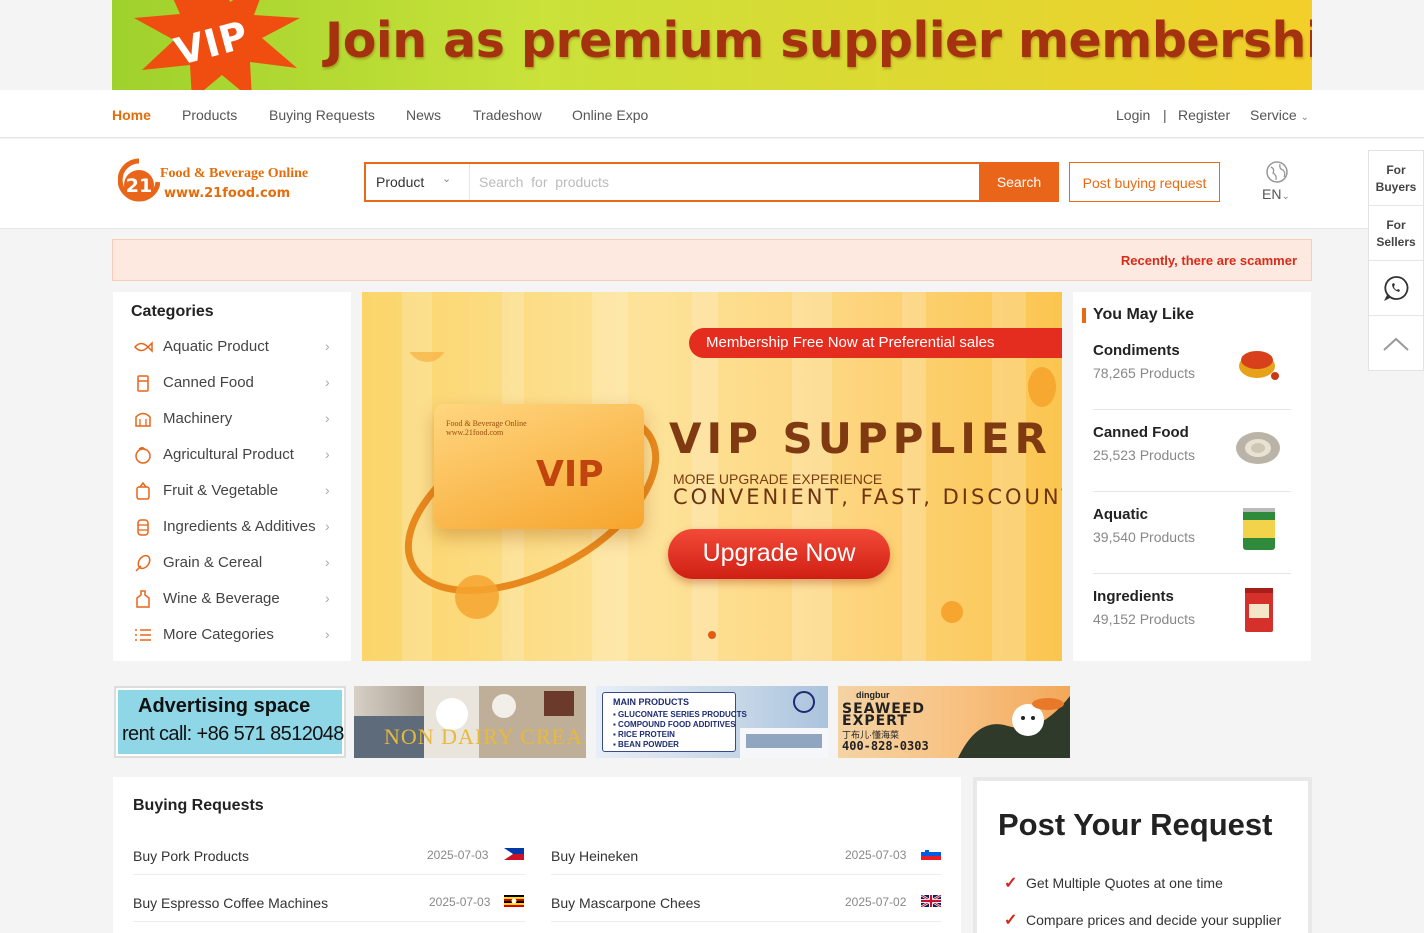 The height and width of the screenshot is (933, 1424). I want to click on request-name: Buy Espresso Coffee Machines, so click(231, 903).